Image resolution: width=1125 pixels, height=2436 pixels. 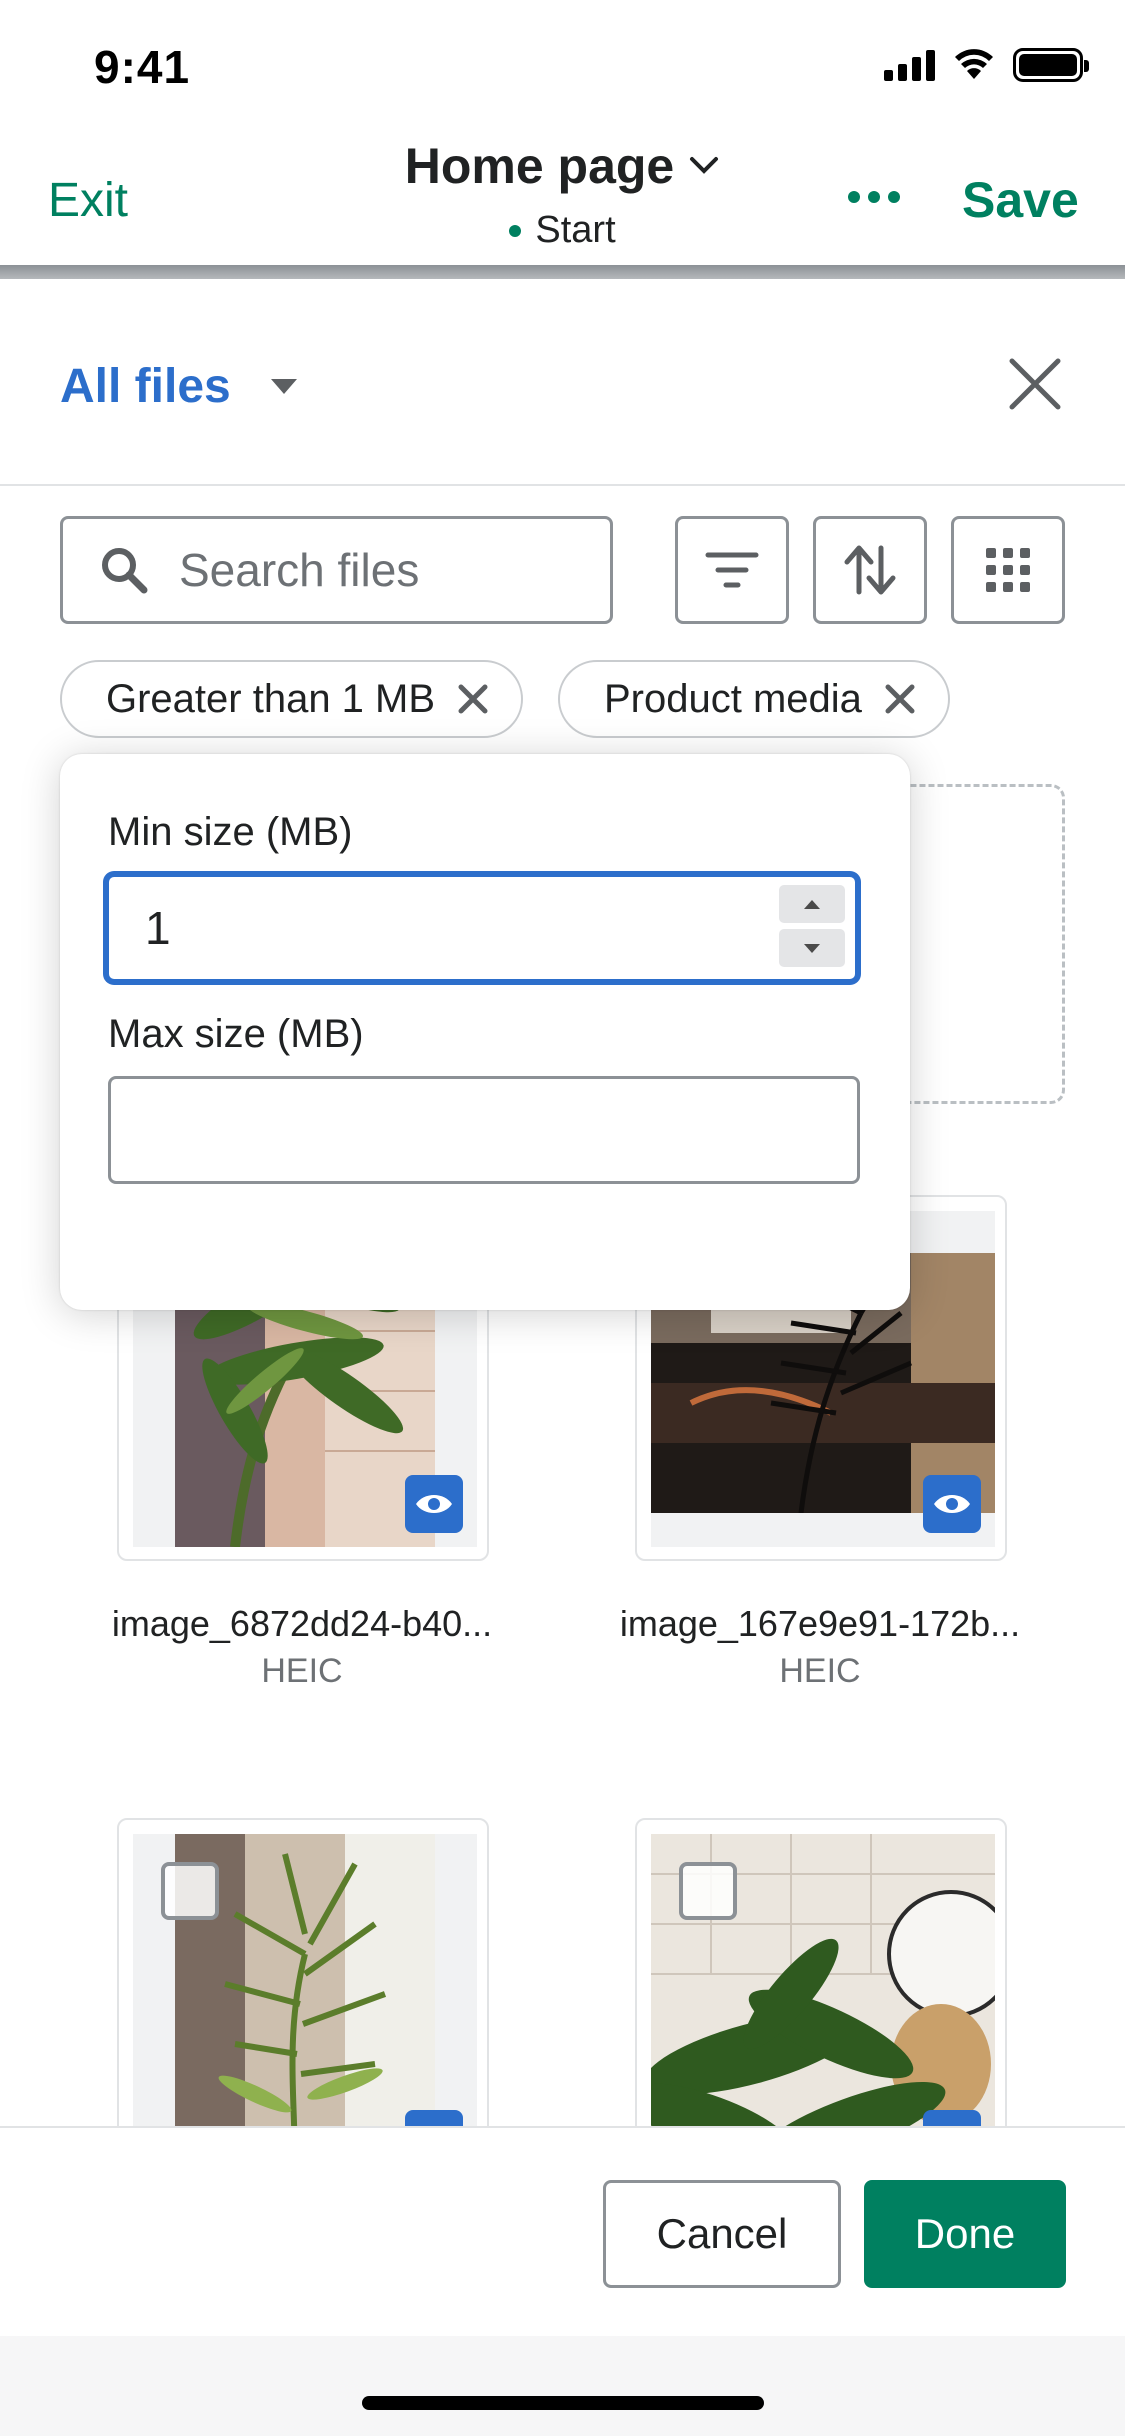 What do you see at coordinates (482, 928) in the screenshot?
I see `min-size-input: 1` at bounding box center [482, 928].